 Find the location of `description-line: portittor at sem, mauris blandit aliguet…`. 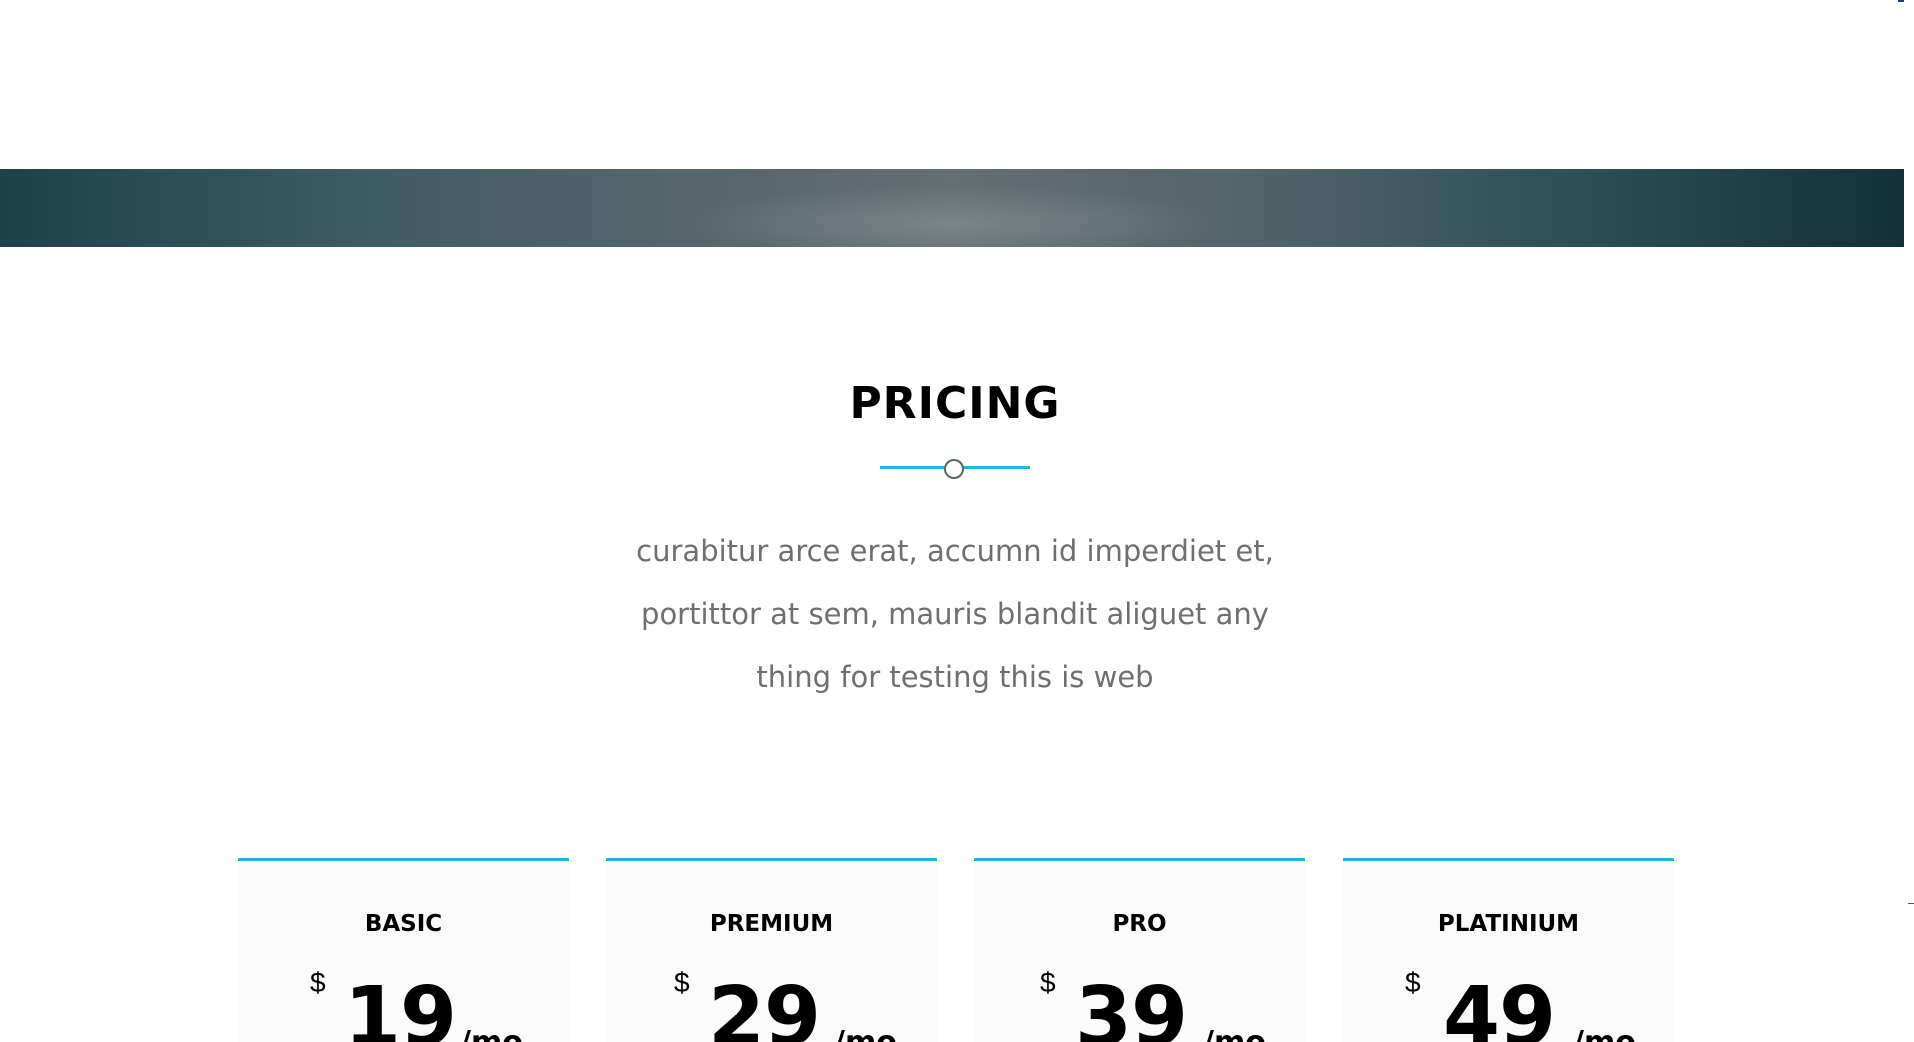

description-line: portittor at sem, mauris blandit aliguet… is located at coordinates (955, 614).